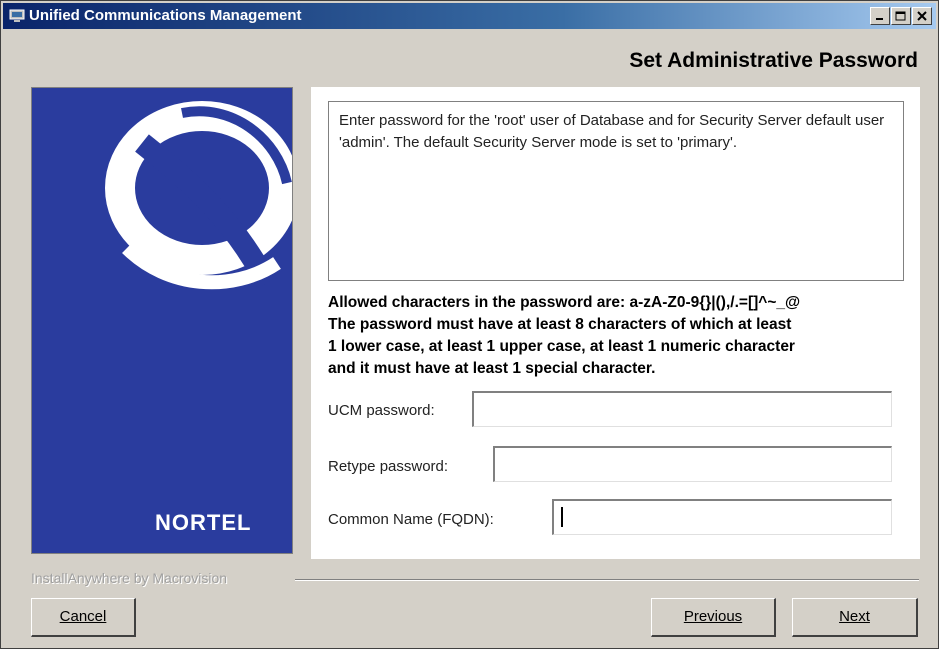  I want to click on app-icon, so click(17, 15).